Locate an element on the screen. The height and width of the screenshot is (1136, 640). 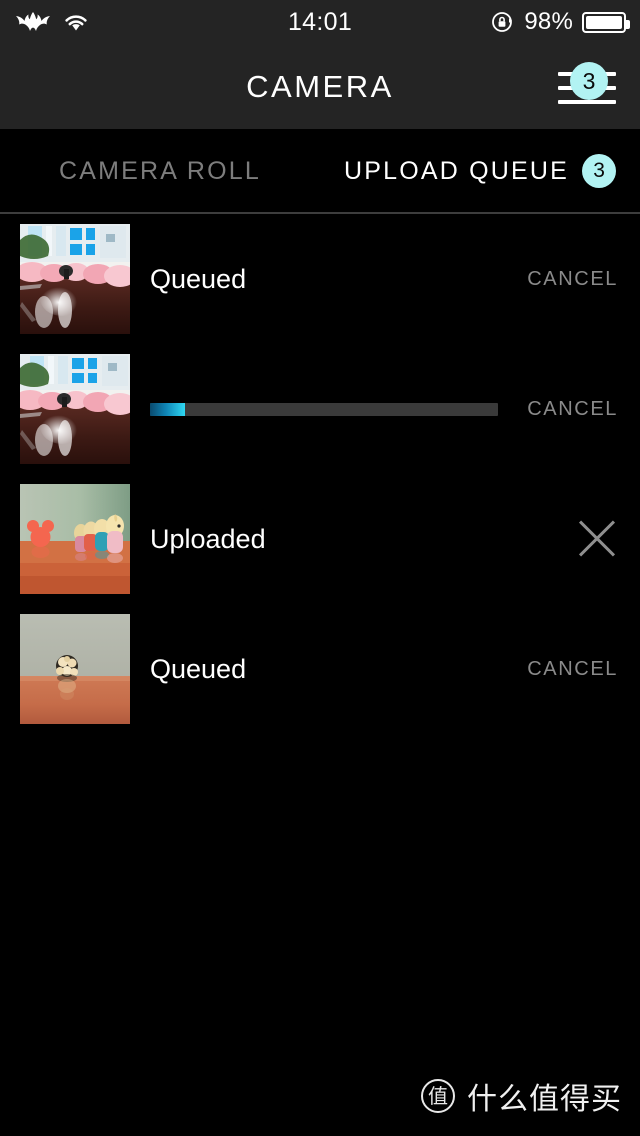
page-title: CAMERA is located at coordinates (320, 86).